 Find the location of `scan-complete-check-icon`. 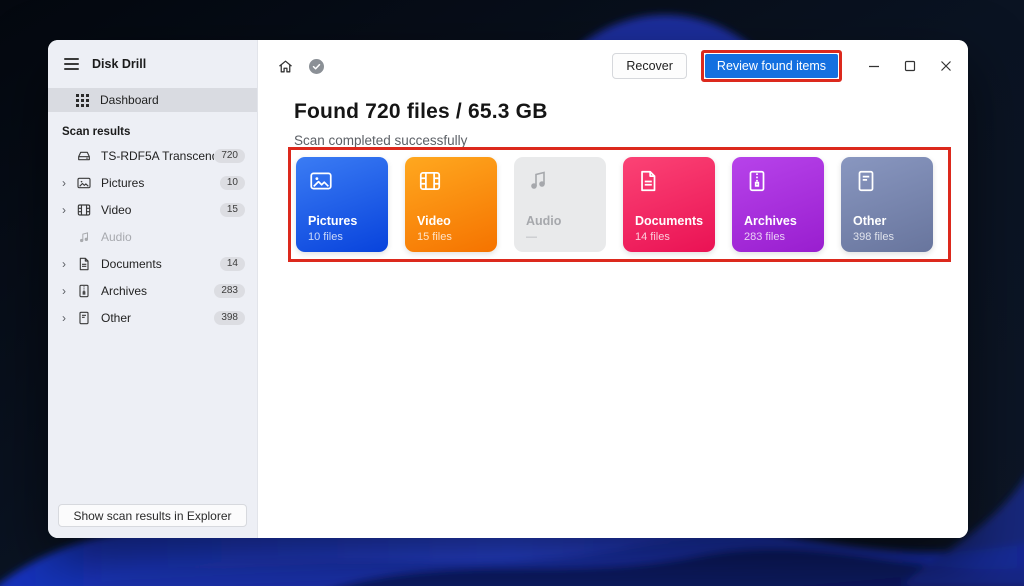

scan-complete-check-icon is located at coordinates (316, 66).